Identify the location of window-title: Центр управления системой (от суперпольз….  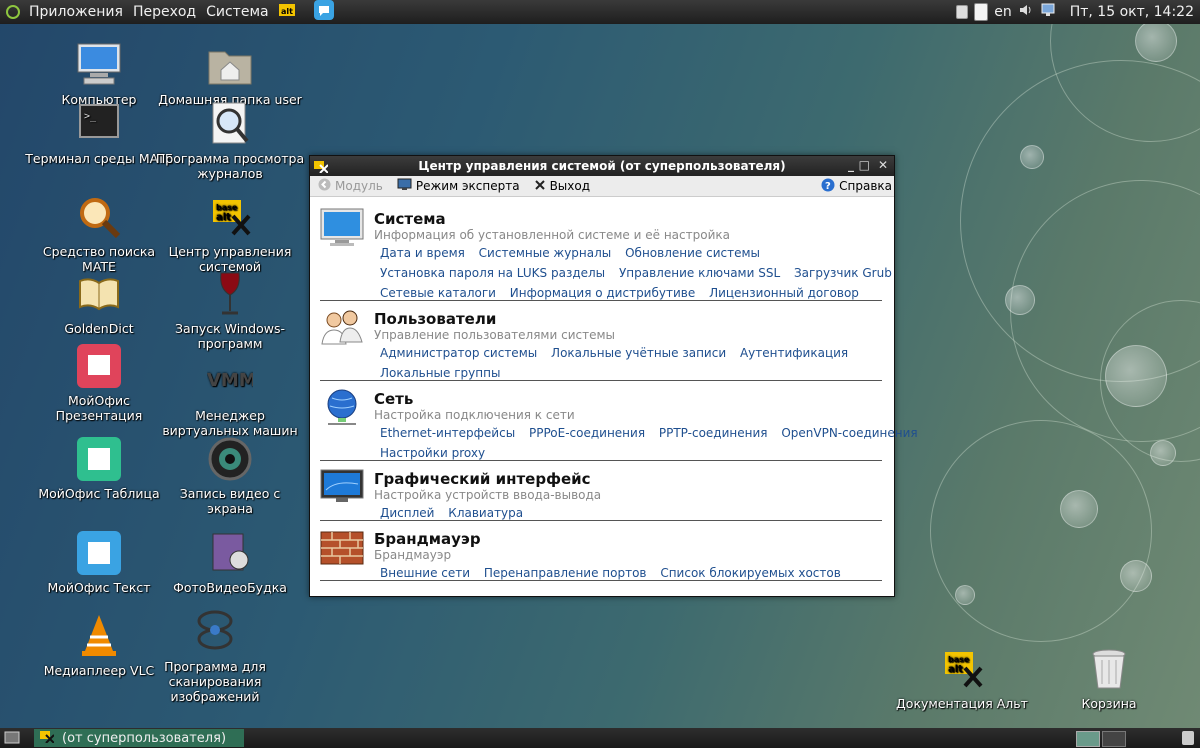
(602, 166).